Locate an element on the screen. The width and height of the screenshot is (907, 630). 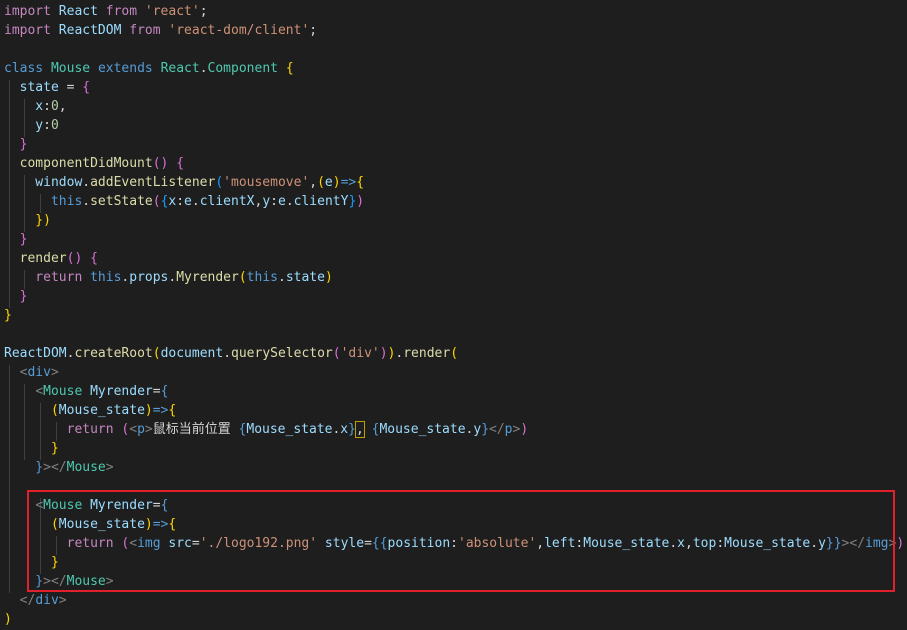
code-line: render() { is located at coordinates (455, 258).